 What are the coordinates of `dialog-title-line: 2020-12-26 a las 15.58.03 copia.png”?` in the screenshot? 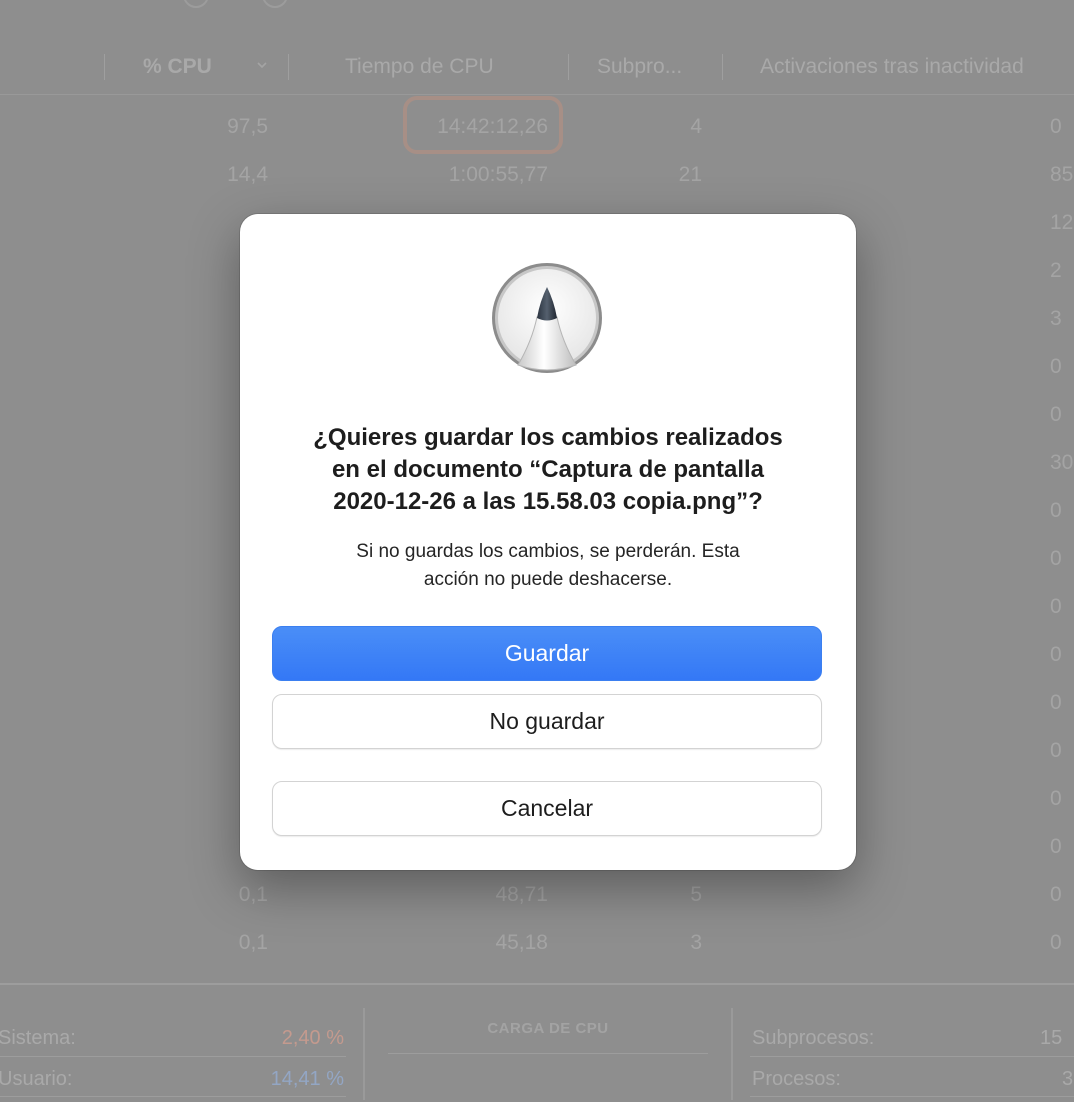 It's located at (548, 501).